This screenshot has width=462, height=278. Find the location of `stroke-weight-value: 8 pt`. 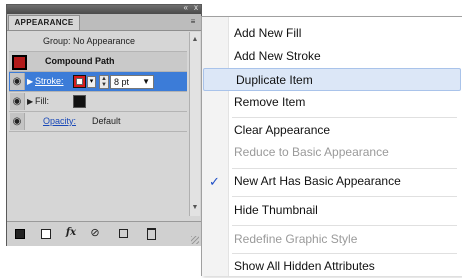

stroke-weight-value: 8 pt is located at coordinates (122, 82).